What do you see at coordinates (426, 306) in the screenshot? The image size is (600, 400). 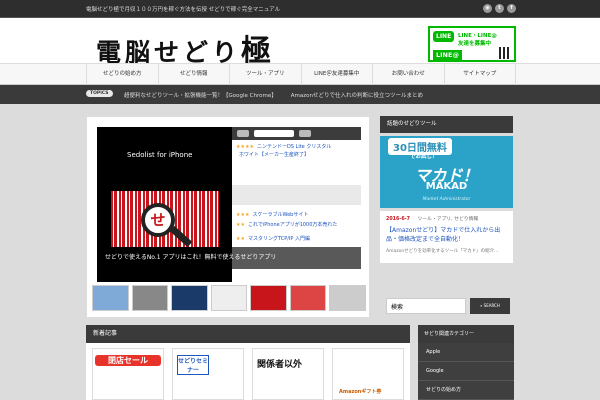 I see `search-input` at bounding box center [426, 306].